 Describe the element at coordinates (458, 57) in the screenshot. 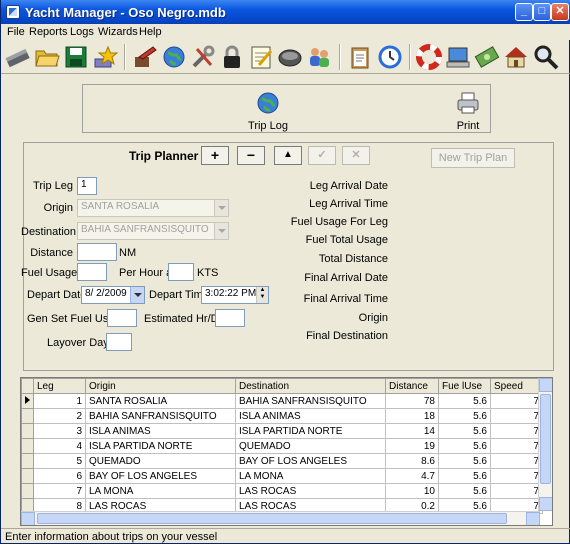

I see `computer-icon` at that location.